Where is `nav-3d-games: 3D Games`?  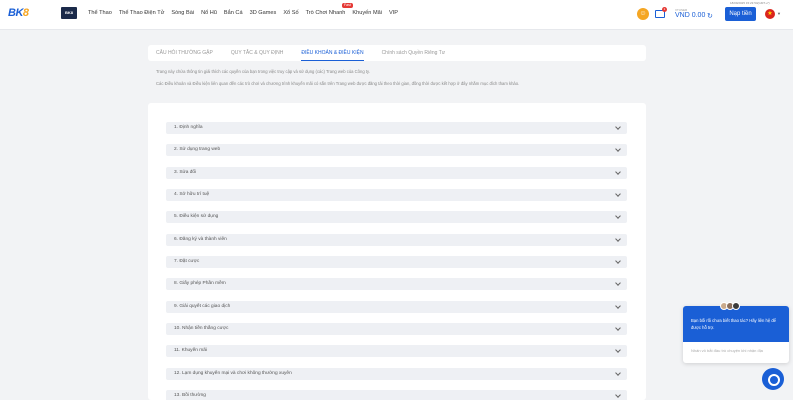 nav-3d-games: 3D Games is located at coordinates (263, 13).